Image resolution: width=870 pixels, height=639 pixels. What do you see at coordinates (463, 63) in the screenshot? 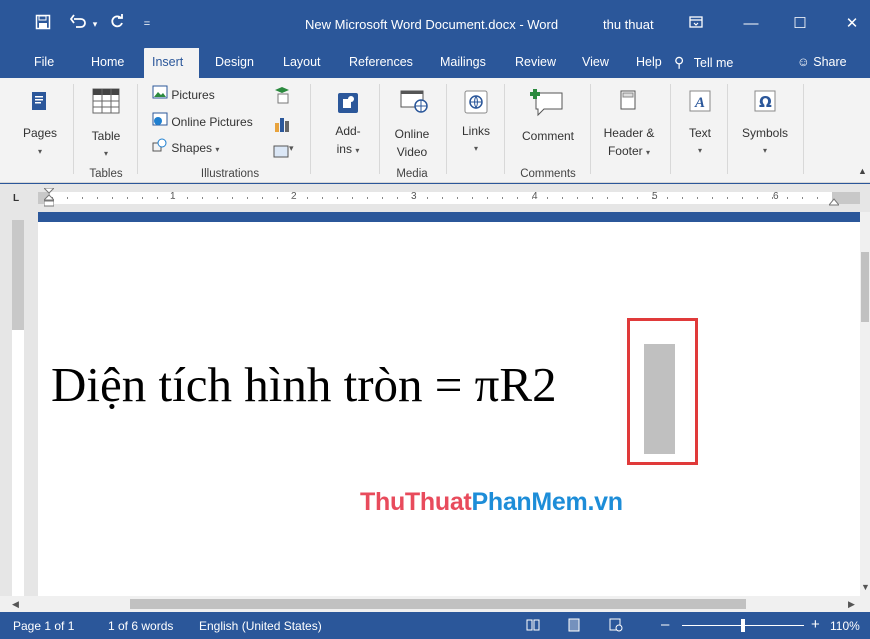
I see `tab-mailings: Mailings` at bounding box center [463, 63].